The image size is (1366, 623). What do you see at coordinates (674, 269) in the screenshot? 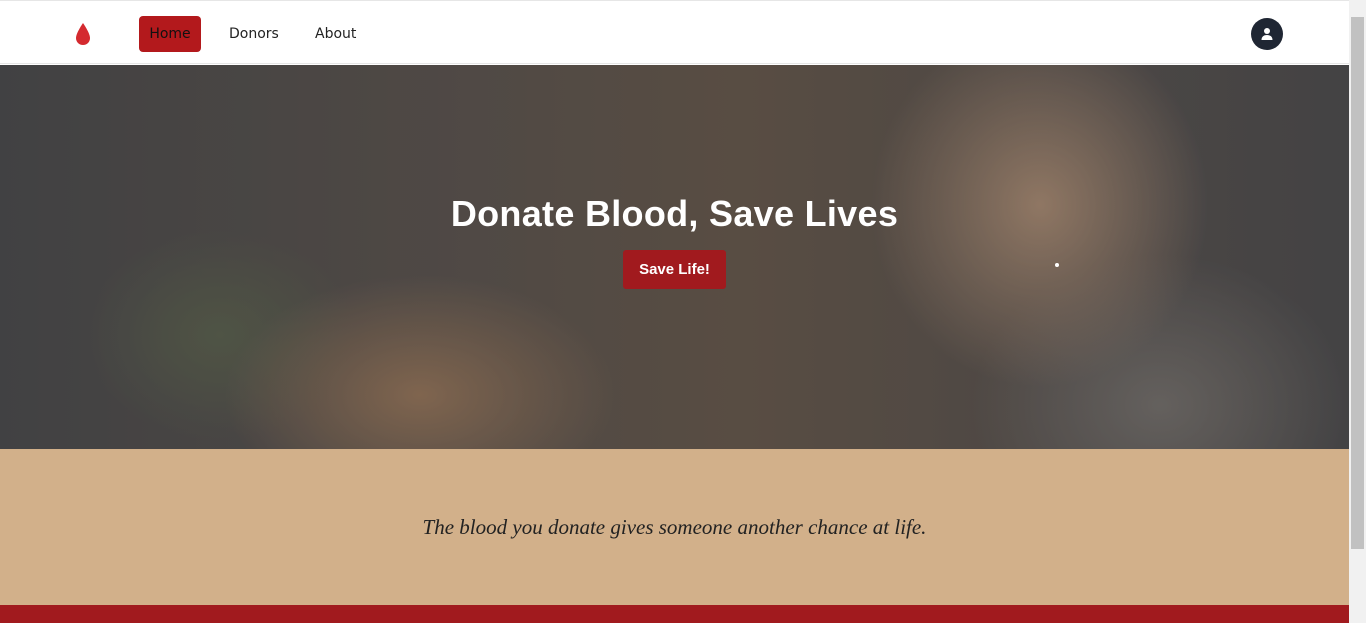
I see `save-life-button: Save Life!` at bounding box center [674, 269].